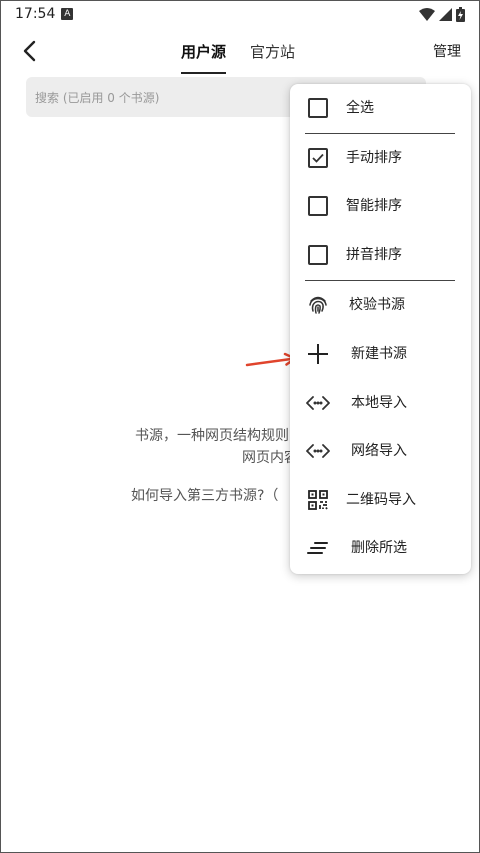 The height and width of the screenshot is (853, 480). Describe the element at coordinates (445, 14) in the screenshot. I see `signal-icon` at that location.